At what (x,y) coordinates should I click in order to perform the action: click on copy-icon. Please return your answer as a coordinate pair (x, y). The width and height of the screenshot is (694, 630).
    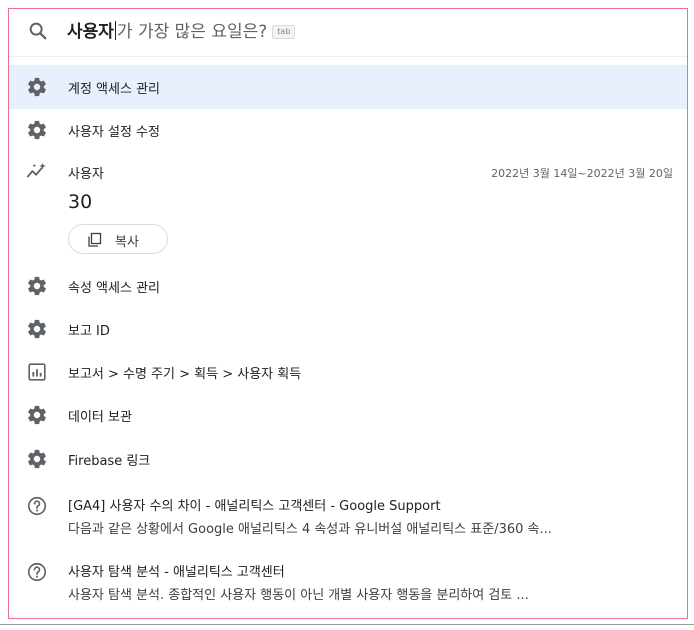
    Looking at the image, I should click on (95, 239).